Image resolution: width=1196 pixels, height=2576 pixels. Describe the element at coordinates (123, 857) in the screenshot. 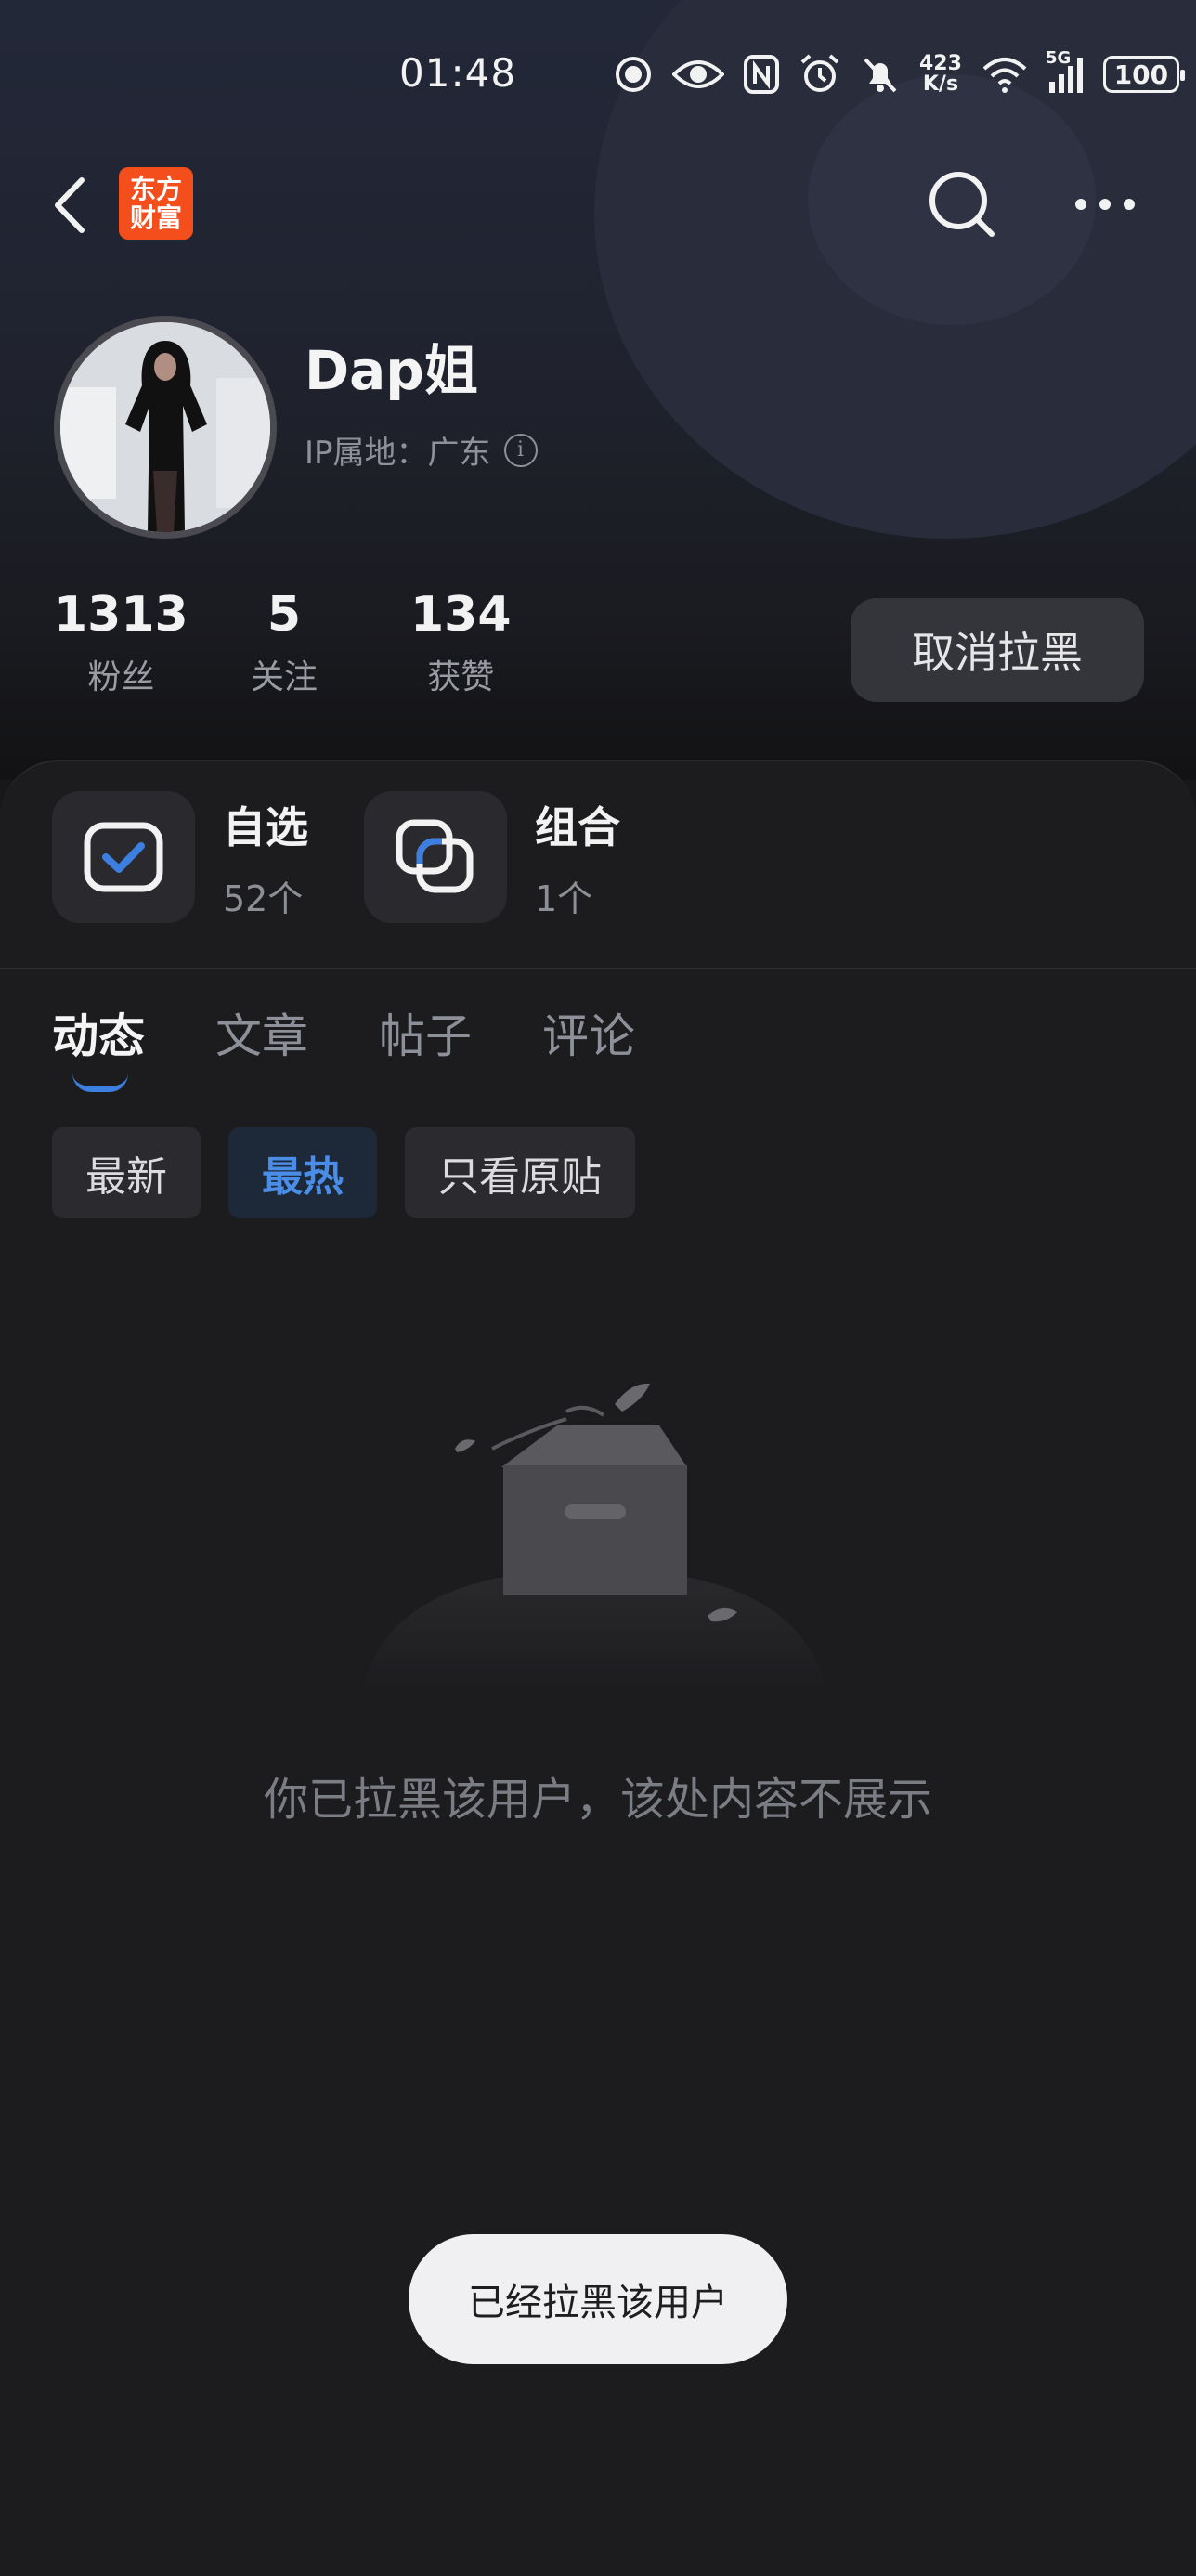

I see `watchlist-icon` at that location.